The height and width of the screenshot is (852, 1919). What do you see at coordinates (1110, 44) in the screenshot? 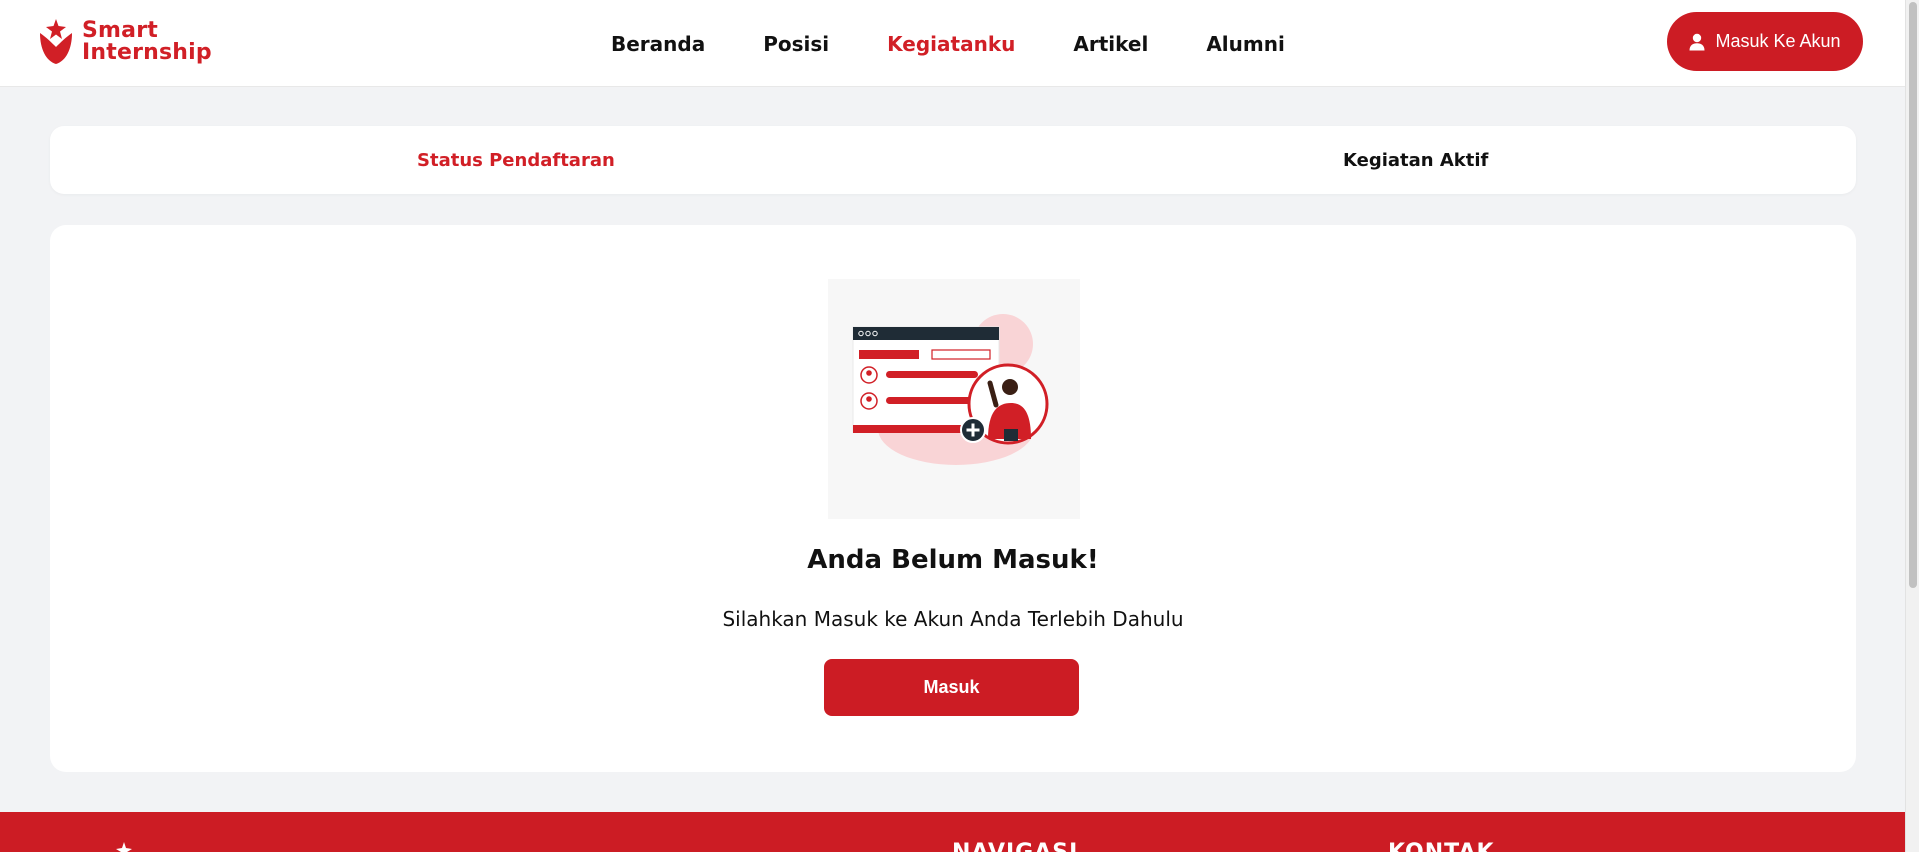
I see `nav-artikel: Artikel` at bounding box center [1110, 44].